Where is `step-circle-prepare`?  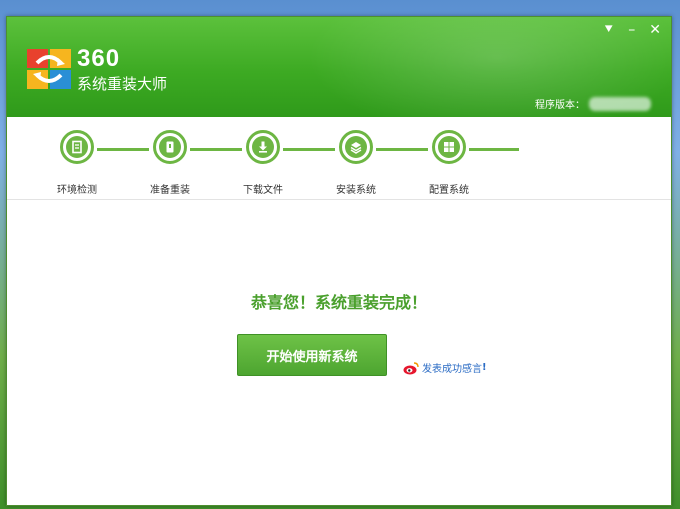
step-circle-prepare is located at coordinates (170, 147).